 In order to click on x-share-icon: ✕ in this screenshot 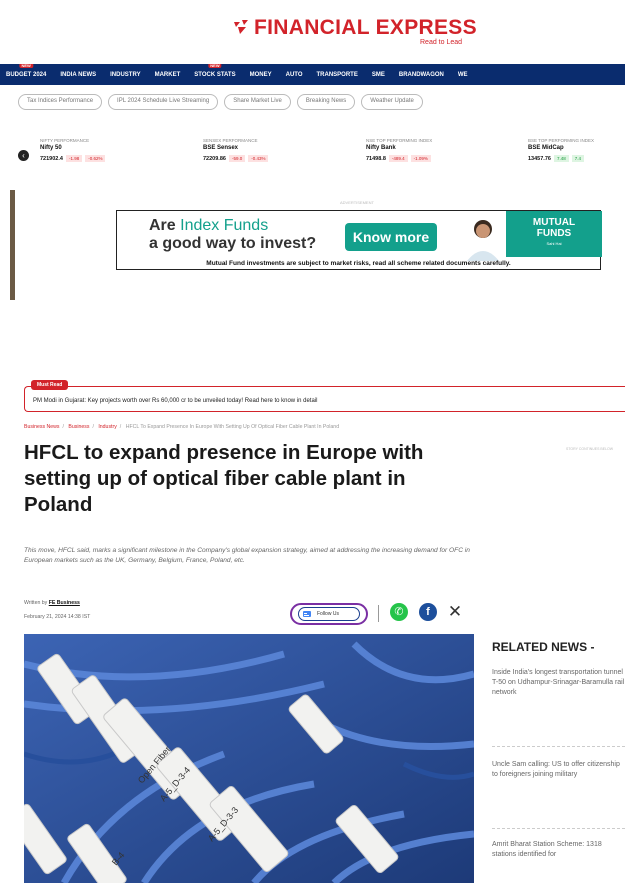, I will do `click(455, 612)`.